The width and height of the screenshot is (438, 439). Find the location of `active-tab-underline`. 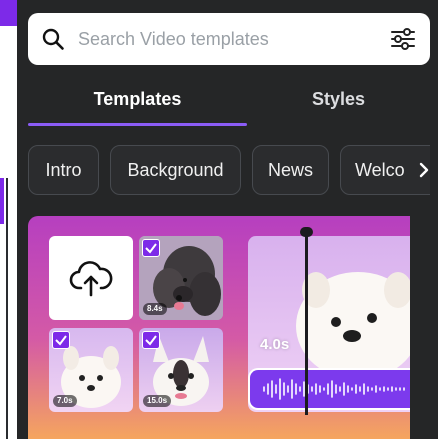

active-tab-underline is located at coordinates (137, 124).